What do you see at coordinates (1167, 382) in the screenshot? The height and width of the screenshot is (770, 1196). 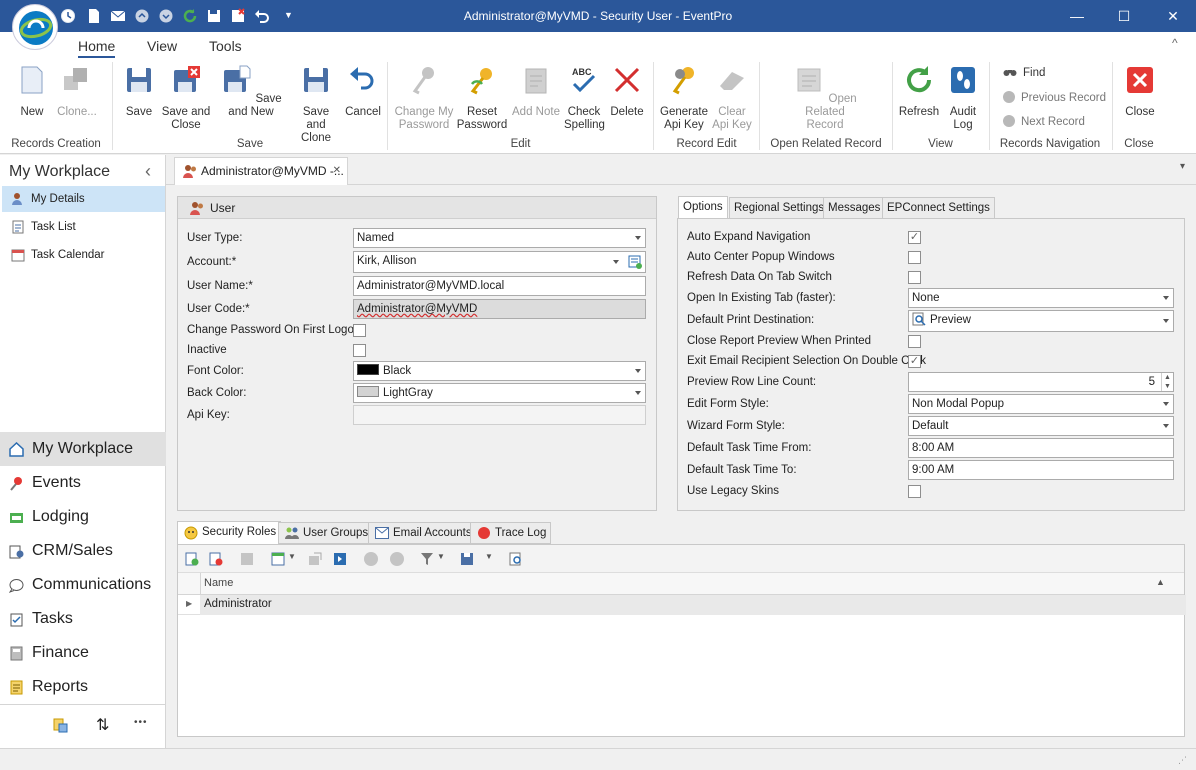 I see `spinner-arrows-icon: ▲ ▼` at bounding box center [1167, 382].